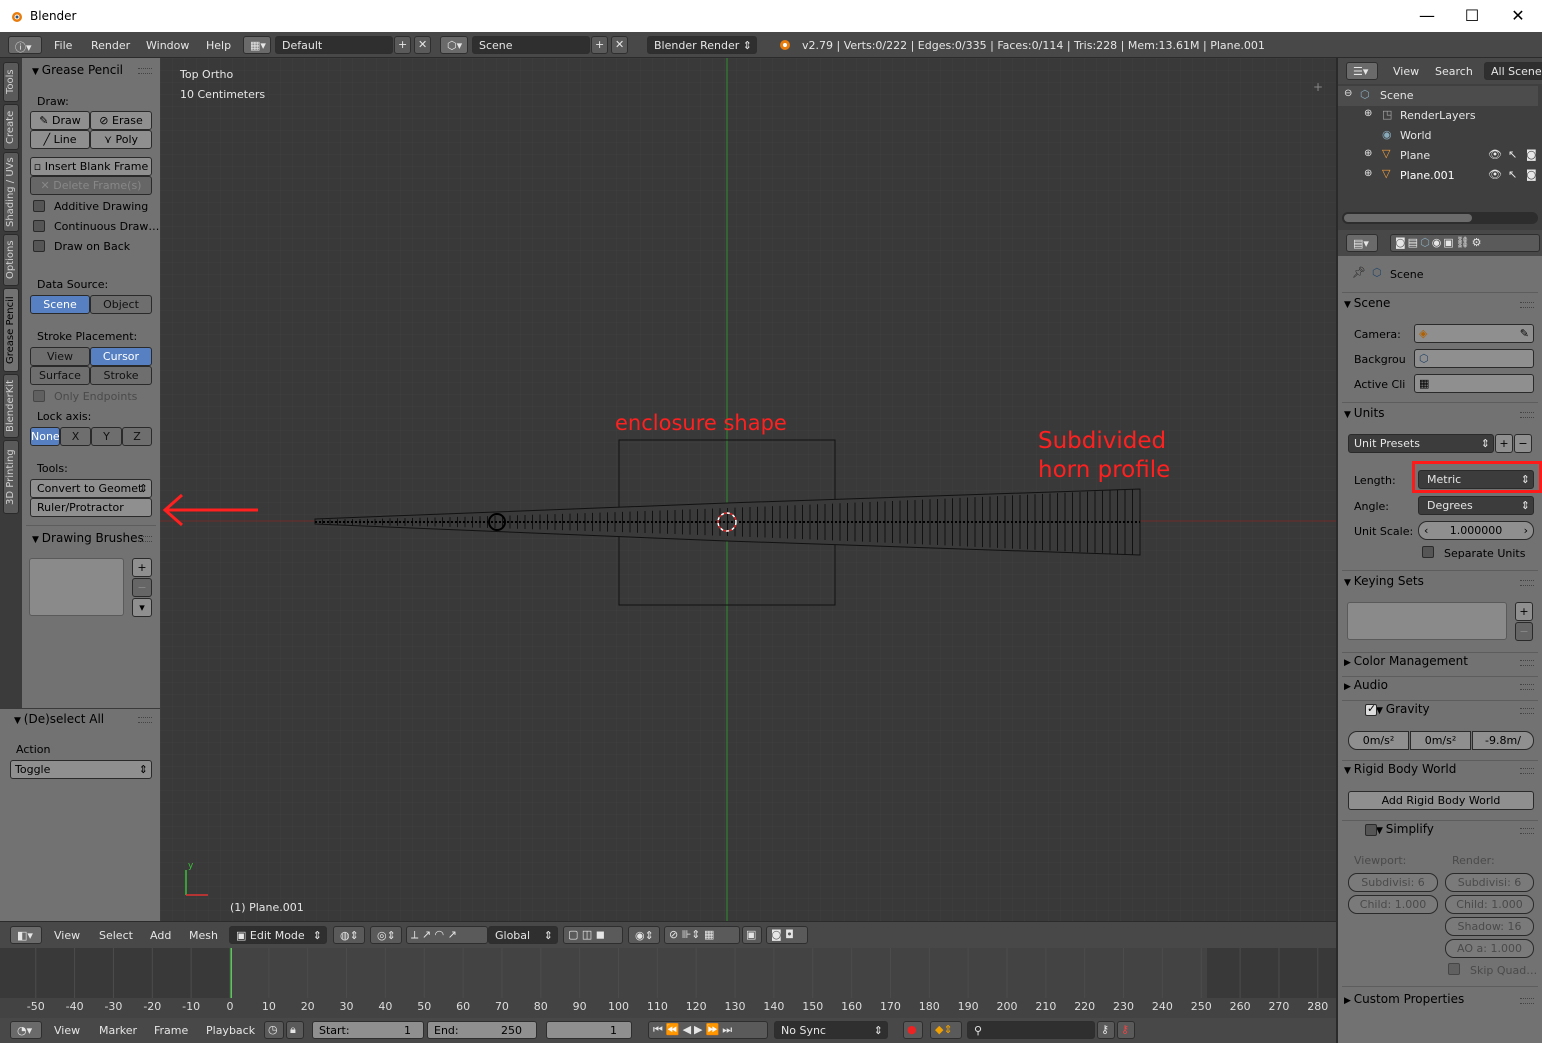 The width and height of the screenshot is (1542, 1043). What do you see at coordinates (63, 45) in the screenshot?
I see `menu-file: File` at bounding box center [63, 45].